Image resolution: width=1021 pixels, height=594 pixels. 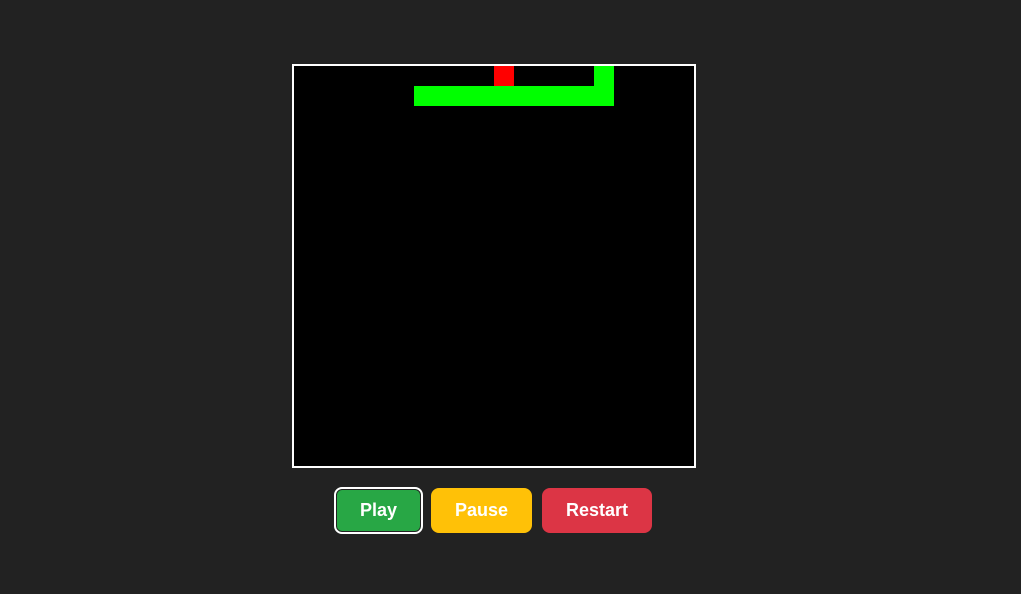 I want to click on food-item, so click(x=504, y=76).